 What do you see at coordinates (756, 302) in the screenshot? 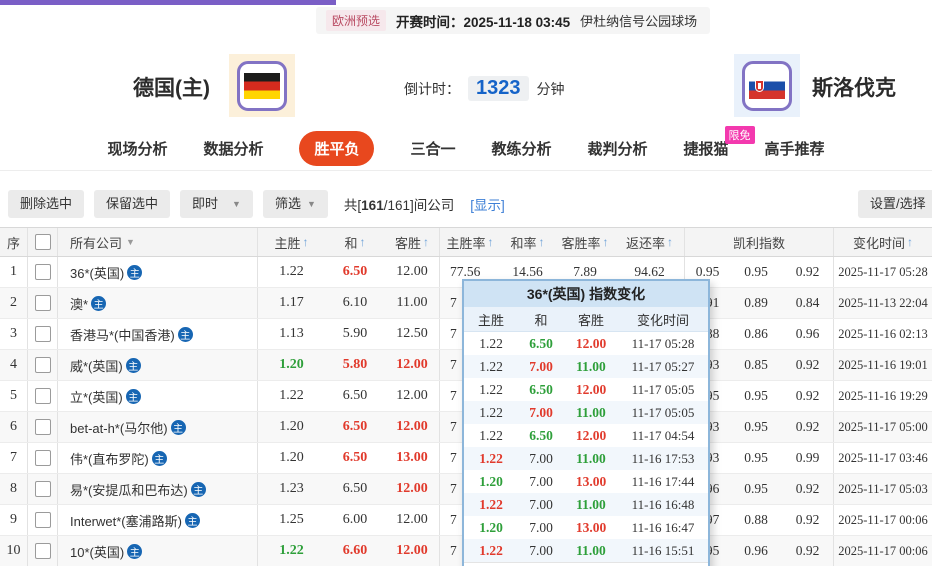
I see `kelly-draw: 0.89` at bounding box center [756, 302].